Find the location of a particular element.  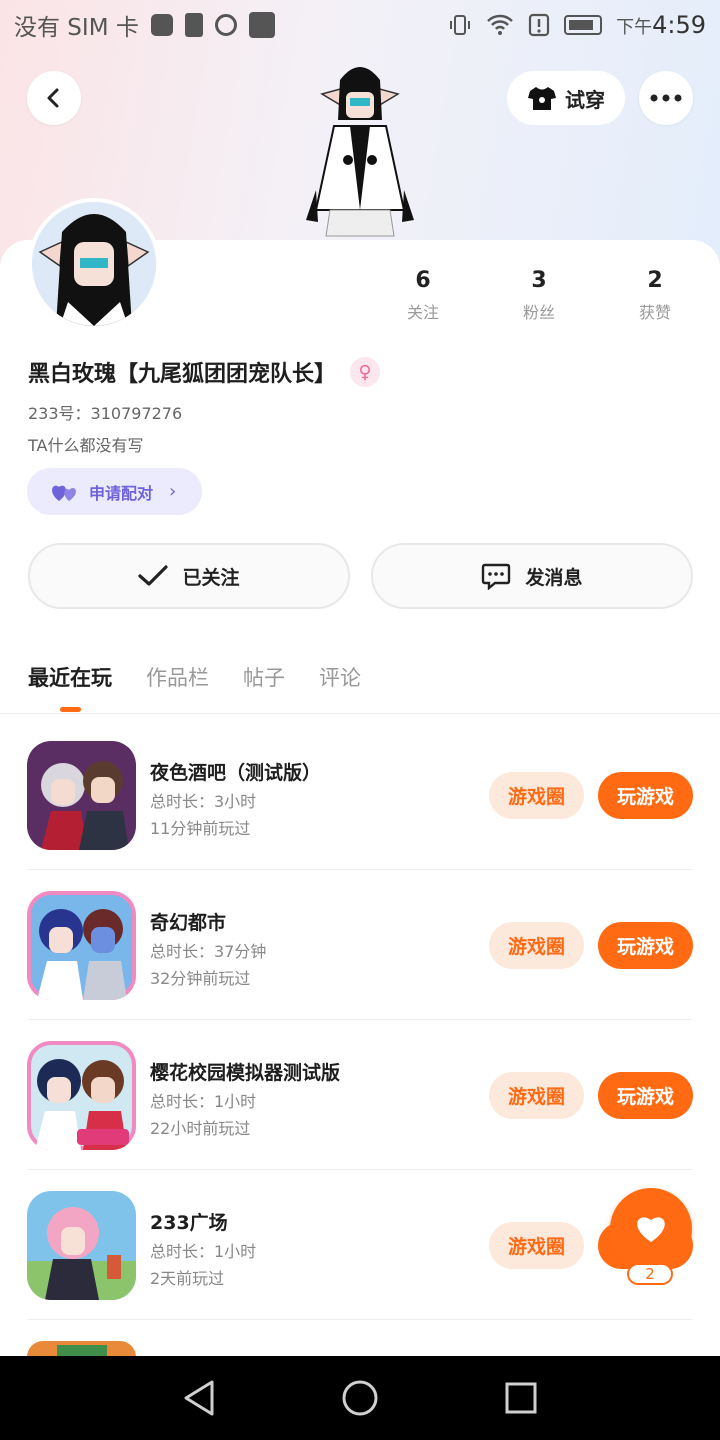

more-dots-icon is located at coordinates (666, 98).